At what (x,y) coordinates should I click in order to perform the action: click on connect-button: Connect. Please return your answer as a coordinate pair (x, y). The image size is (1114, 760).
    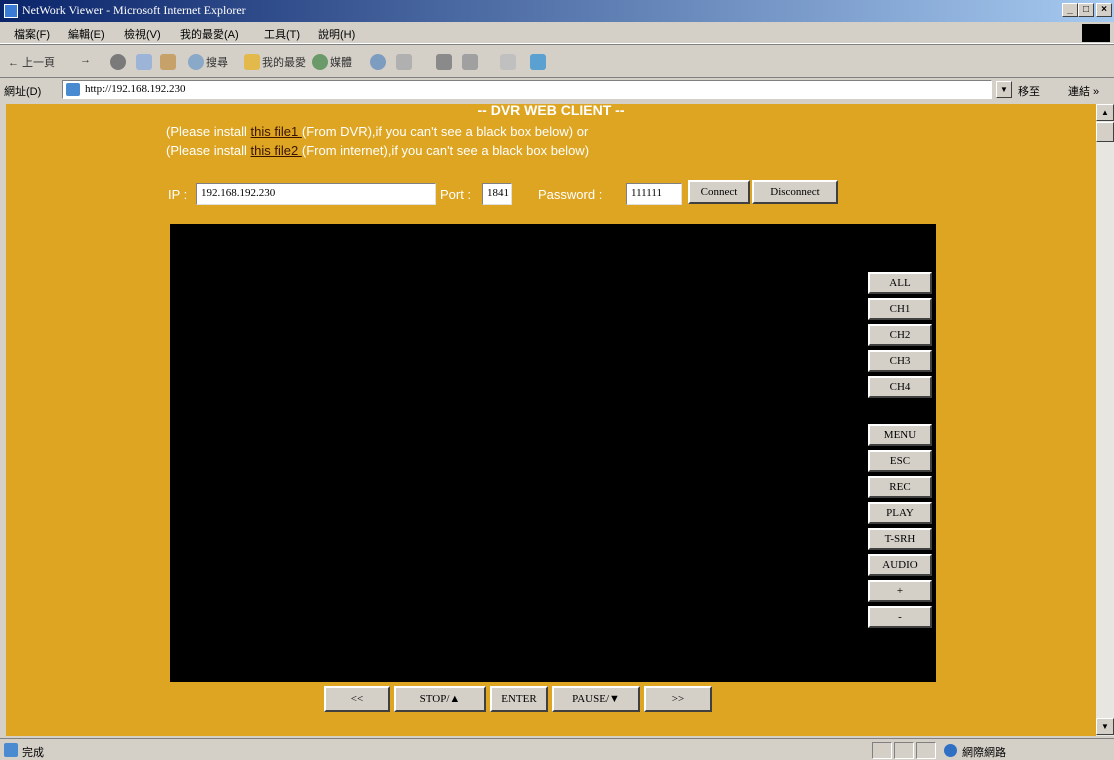
    Looking at the image, I should click on (719, 192).